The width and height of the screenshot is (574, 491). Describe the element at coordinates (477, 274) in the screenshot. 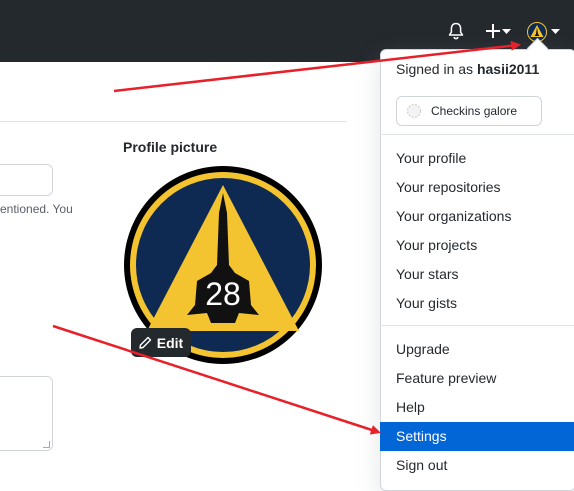

I see `menu-item-your-stars: Your stars` at that location.